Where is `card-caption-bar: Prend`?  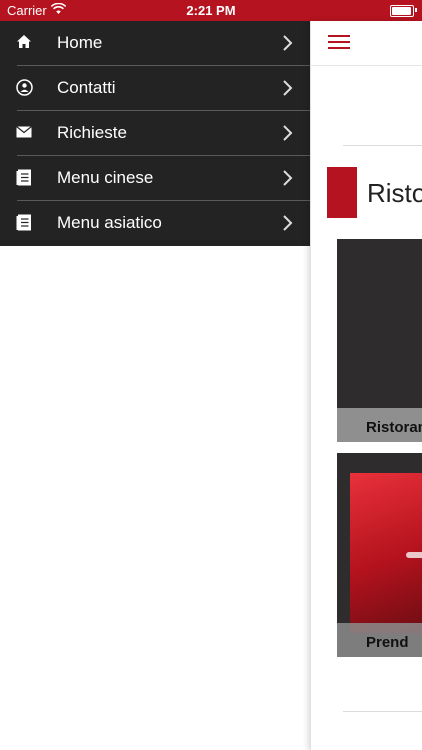
card-caption-bar: Prend is located at coordinates (379, 640).